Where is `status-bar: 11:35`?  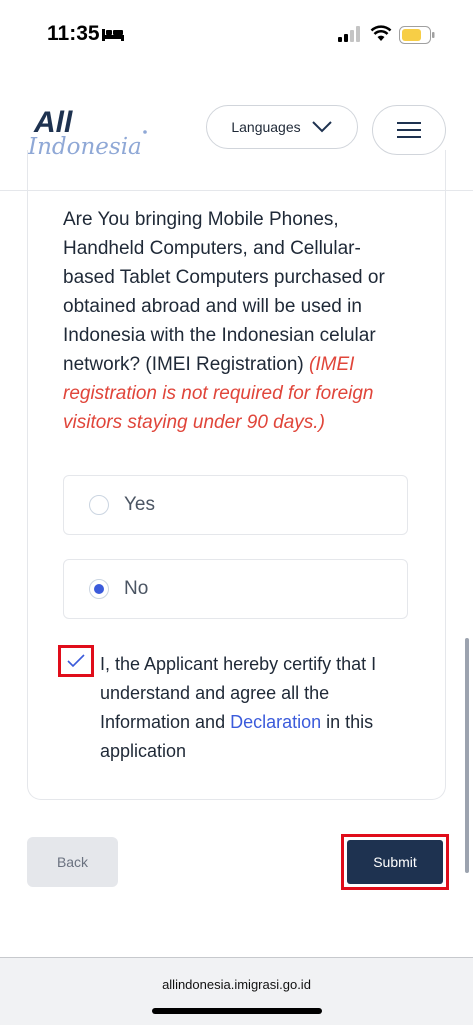 status-bar: 11:35 is located at coordinates (236, 35).